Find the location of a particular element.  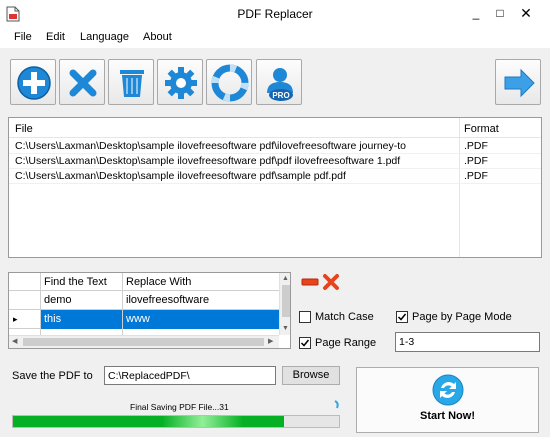

title-bar: PDF Replacer _ □ ✕ is located at coordinates (275, 14).